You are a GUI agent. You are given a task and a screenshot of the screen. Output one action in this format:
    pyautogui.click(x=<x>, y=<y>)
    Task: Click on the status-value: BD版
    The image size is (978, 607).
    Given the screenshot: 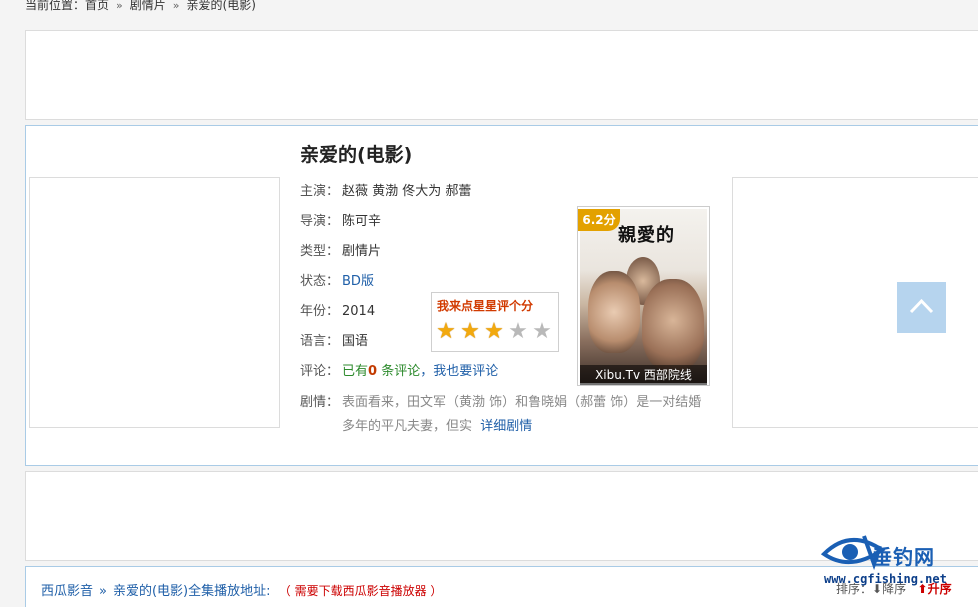 What is the action you would take?
    pyautogui.click(x=358, y=281)
    